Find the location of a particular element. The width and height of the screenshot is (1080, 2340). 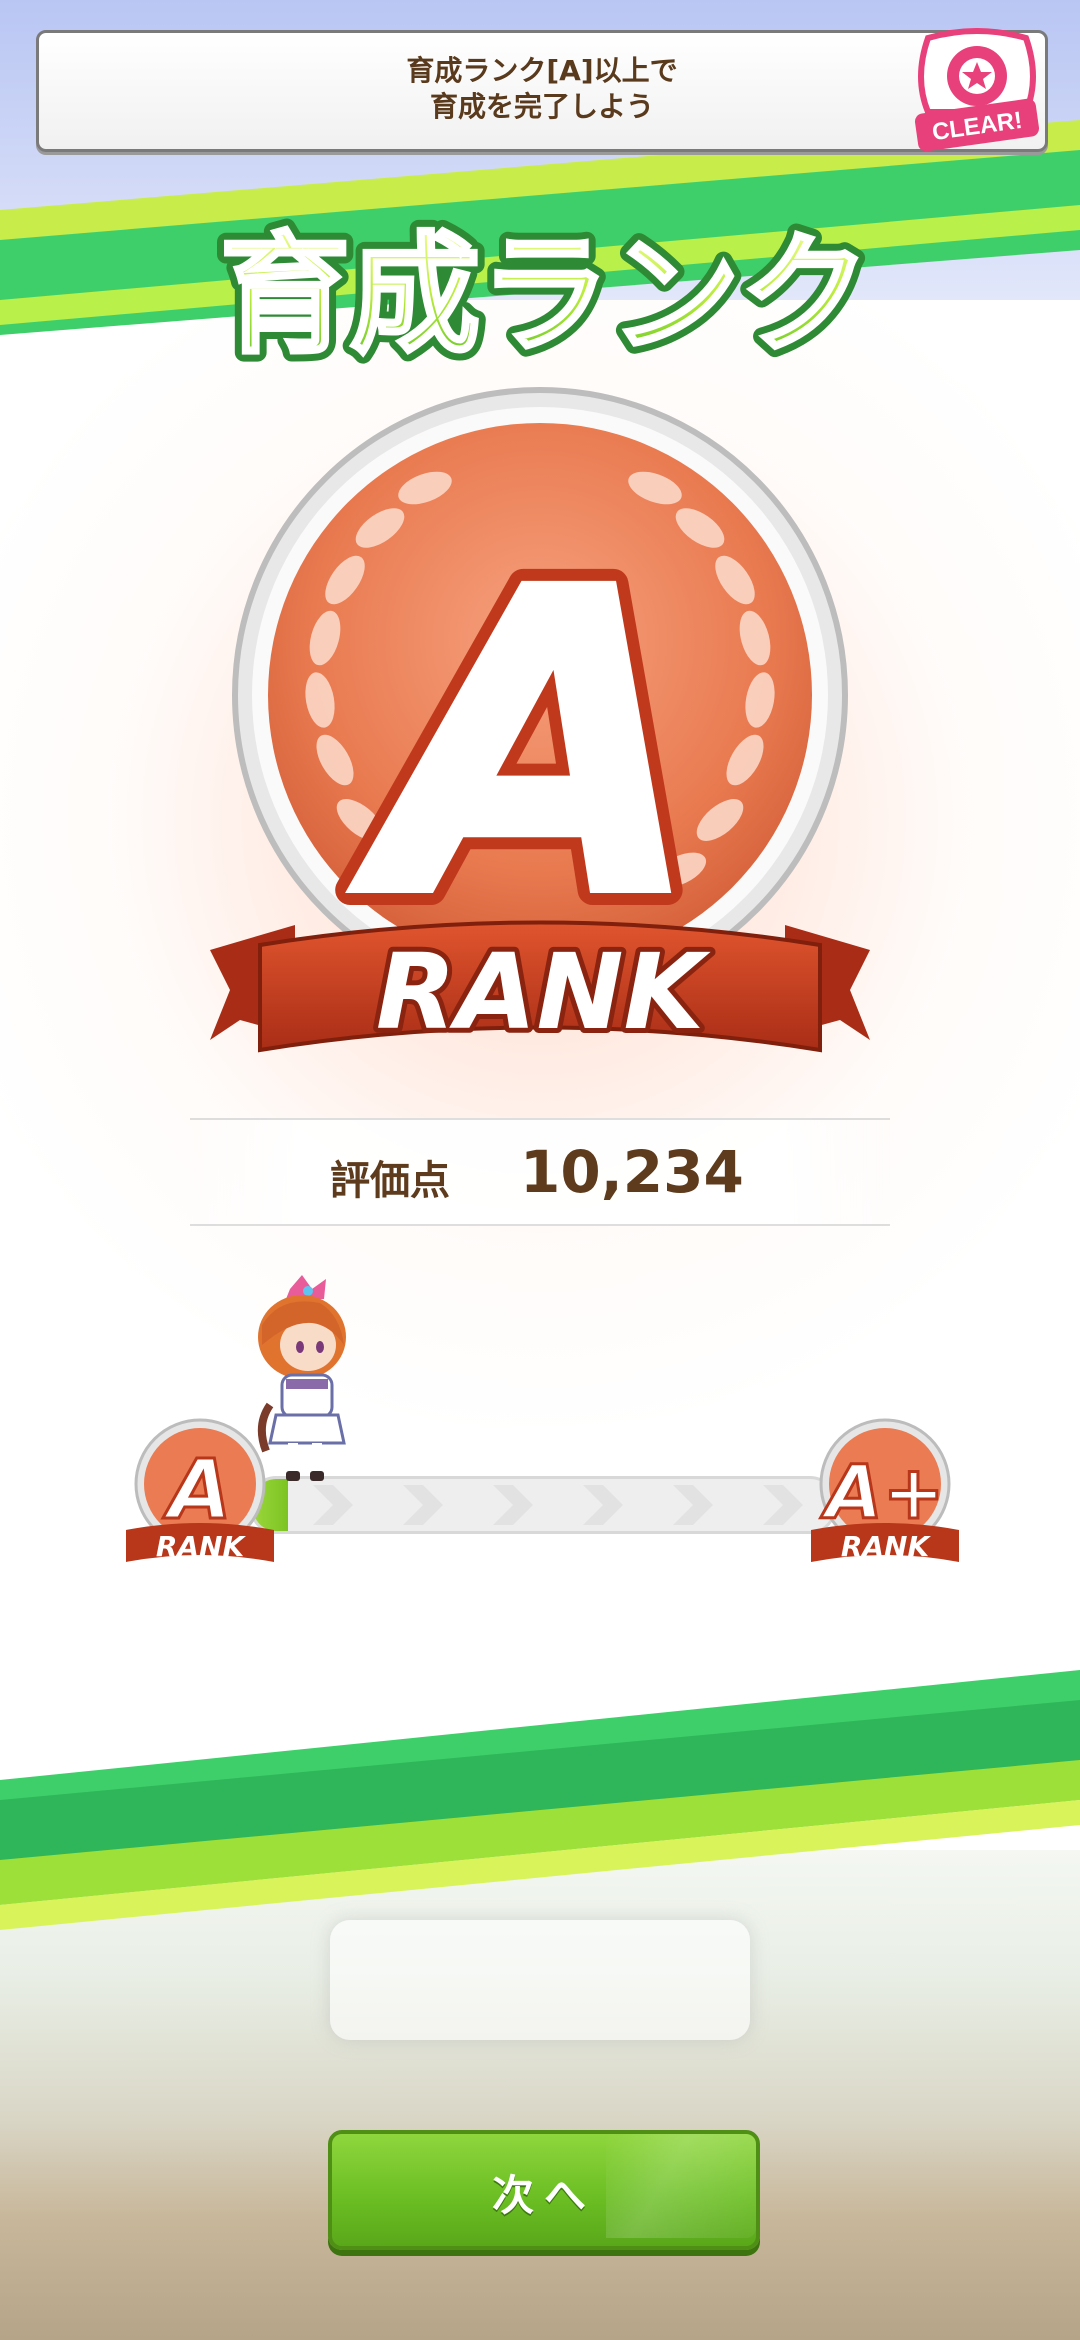

mission-line-2: 育成を完了しよう is located at coordinates (541, 106).